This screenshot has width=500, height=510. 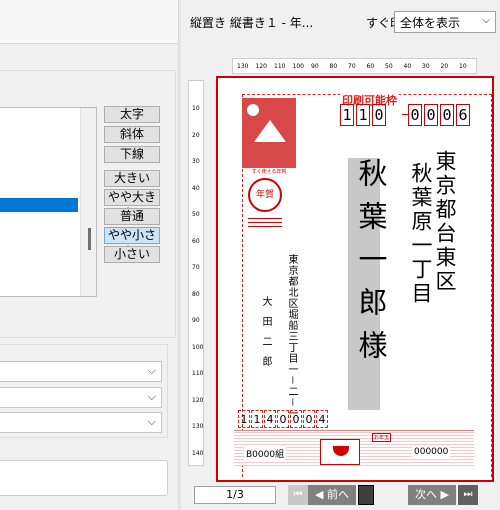 I want to click on last-page-icon: ⏭, so click(x=468, y=494).